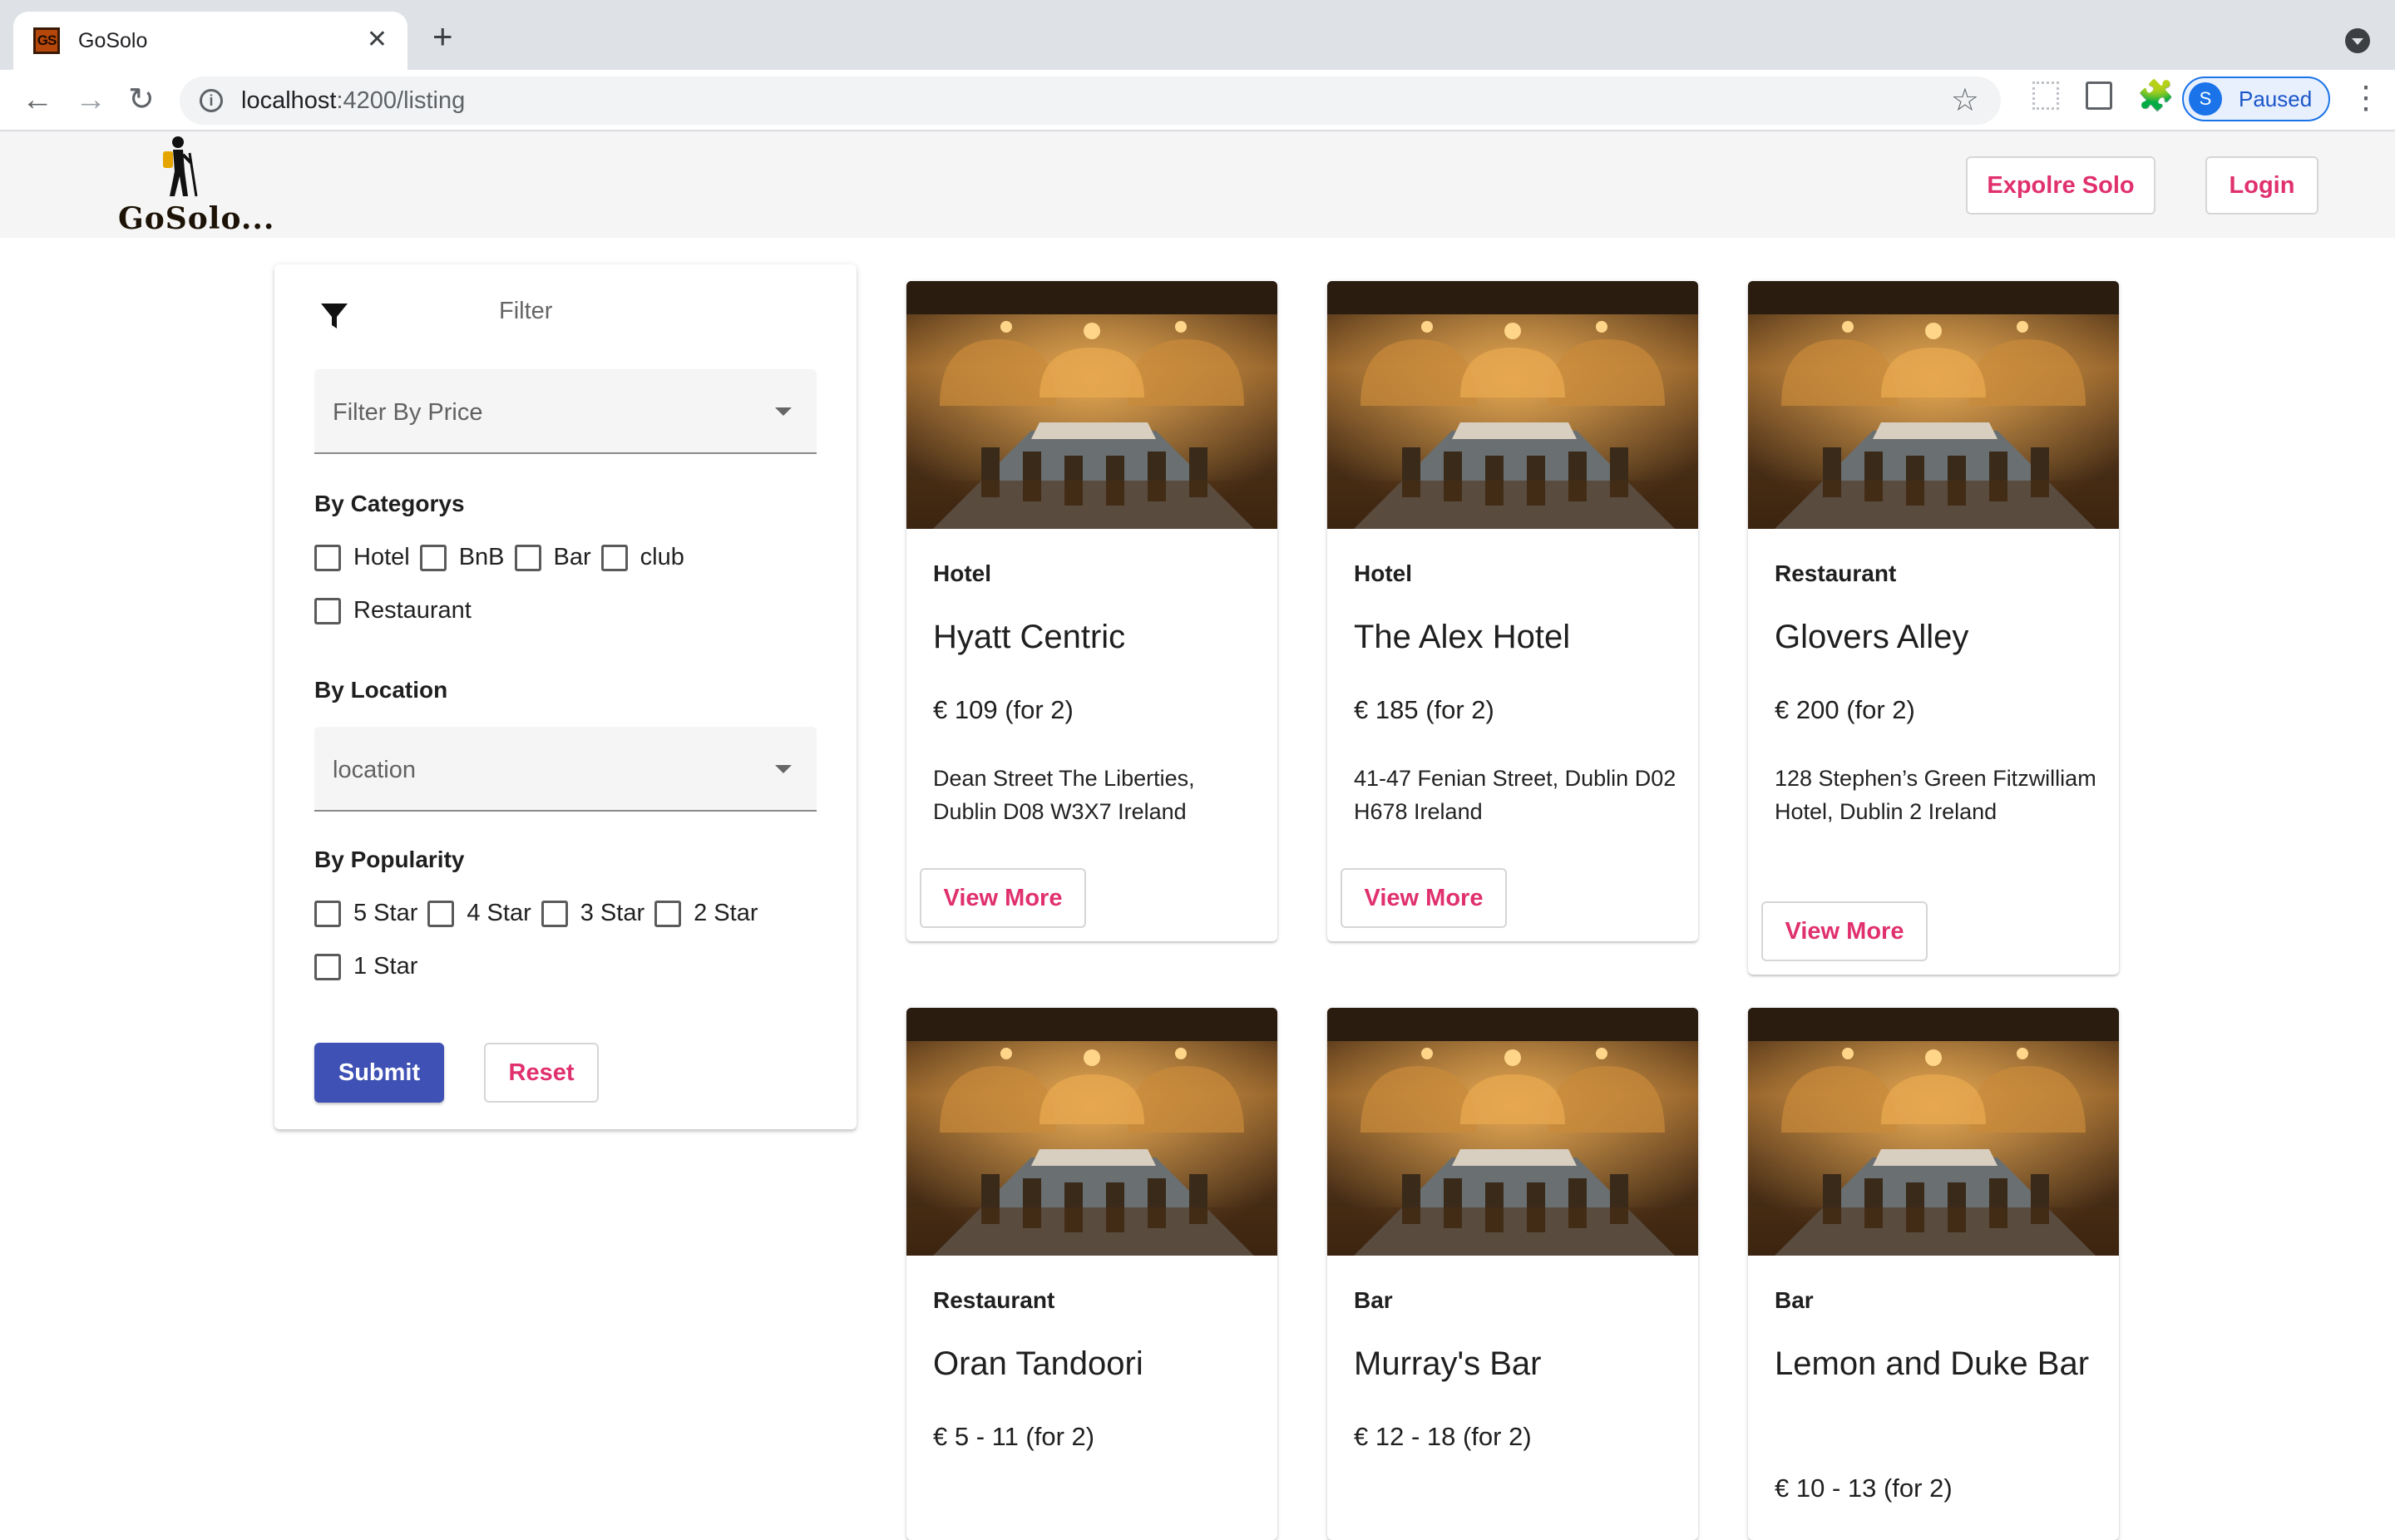 The width and height of the screenshot is (2395, 1540). I want to click on bookmark-star-icon: ☆, so click(1965, 100).